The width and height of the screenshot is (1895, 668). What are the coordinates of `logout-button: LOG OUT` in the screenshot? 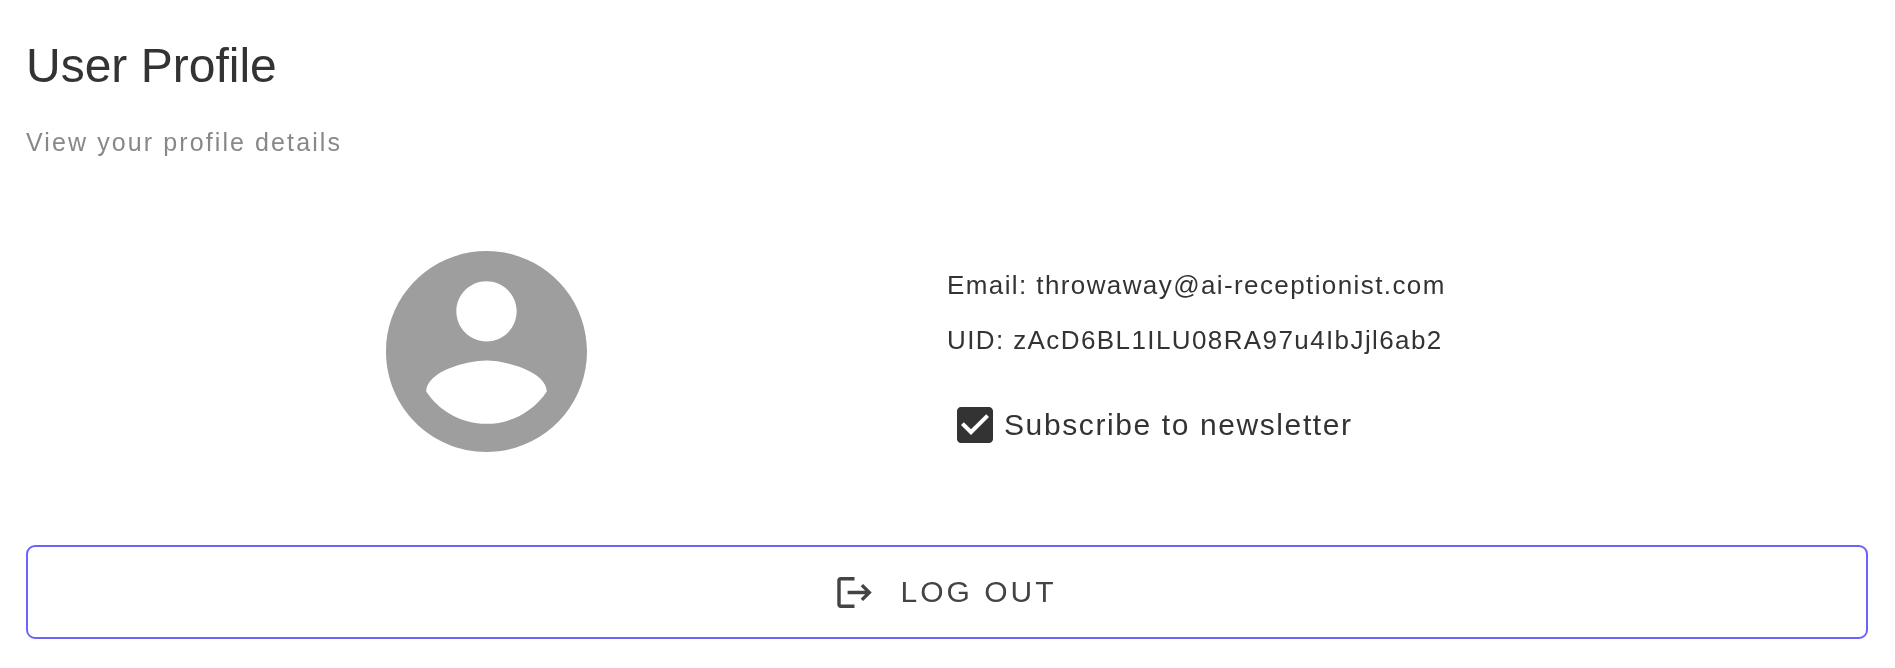 It's located at (947, 592).